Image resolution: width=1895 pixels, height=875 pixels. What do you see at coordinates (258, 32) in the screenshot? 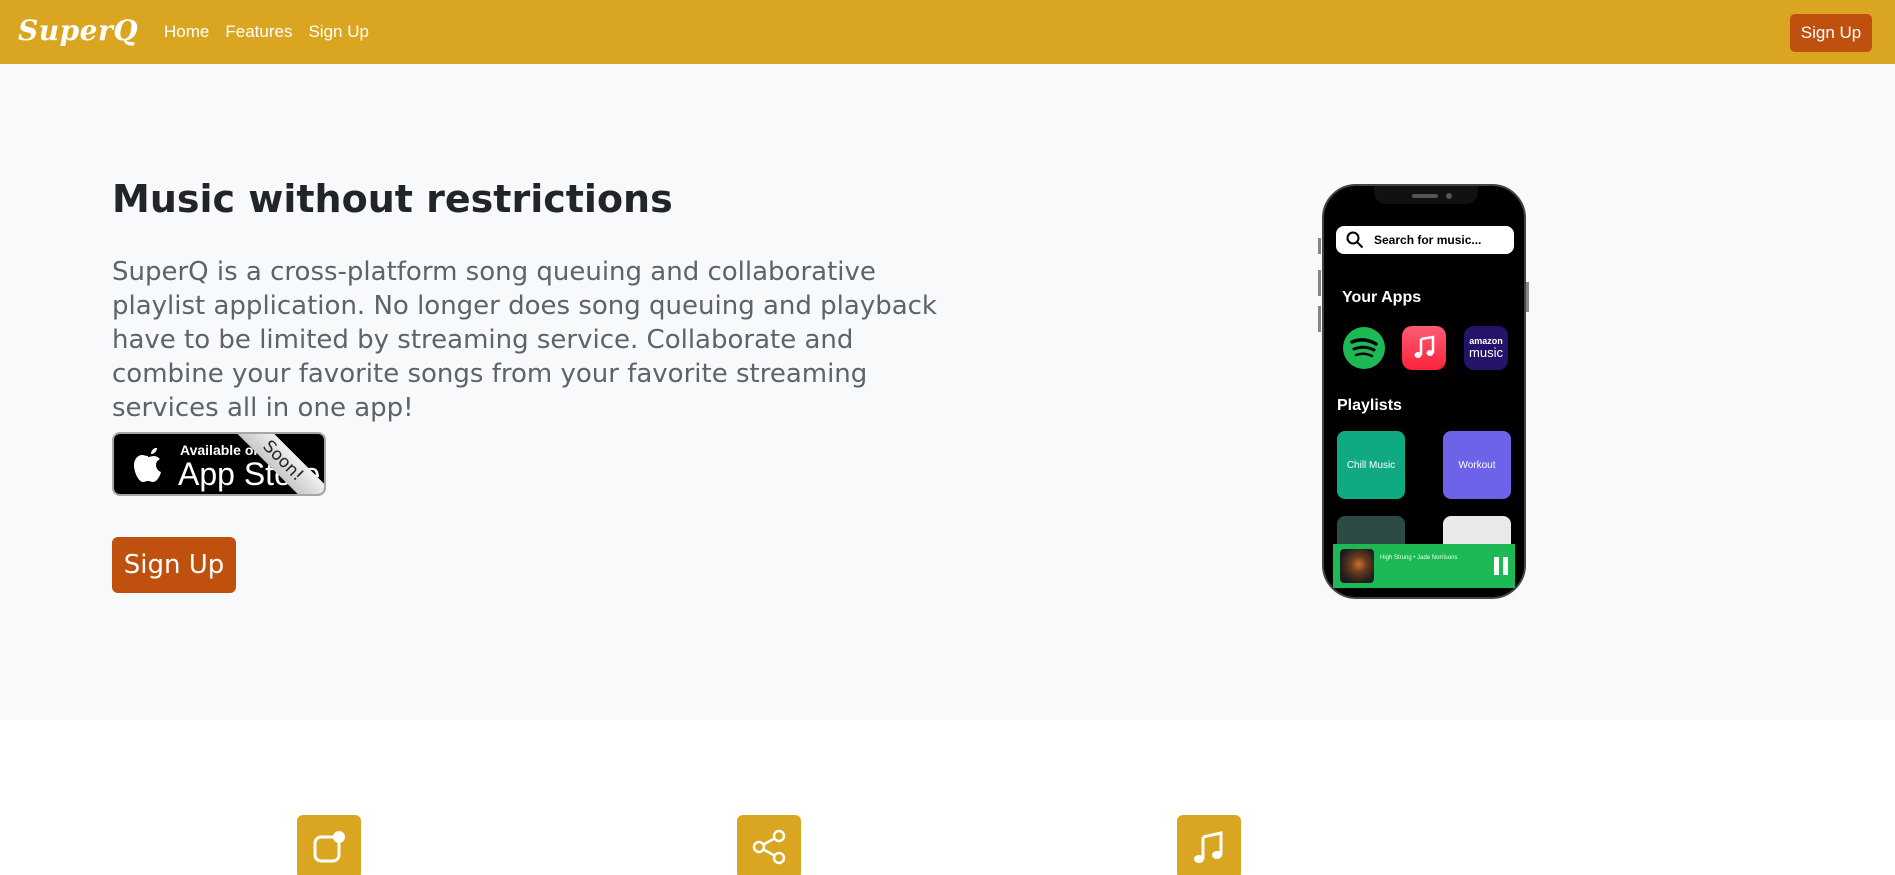
I see `nav-link-features: Features` at bounding box center [258, 32].